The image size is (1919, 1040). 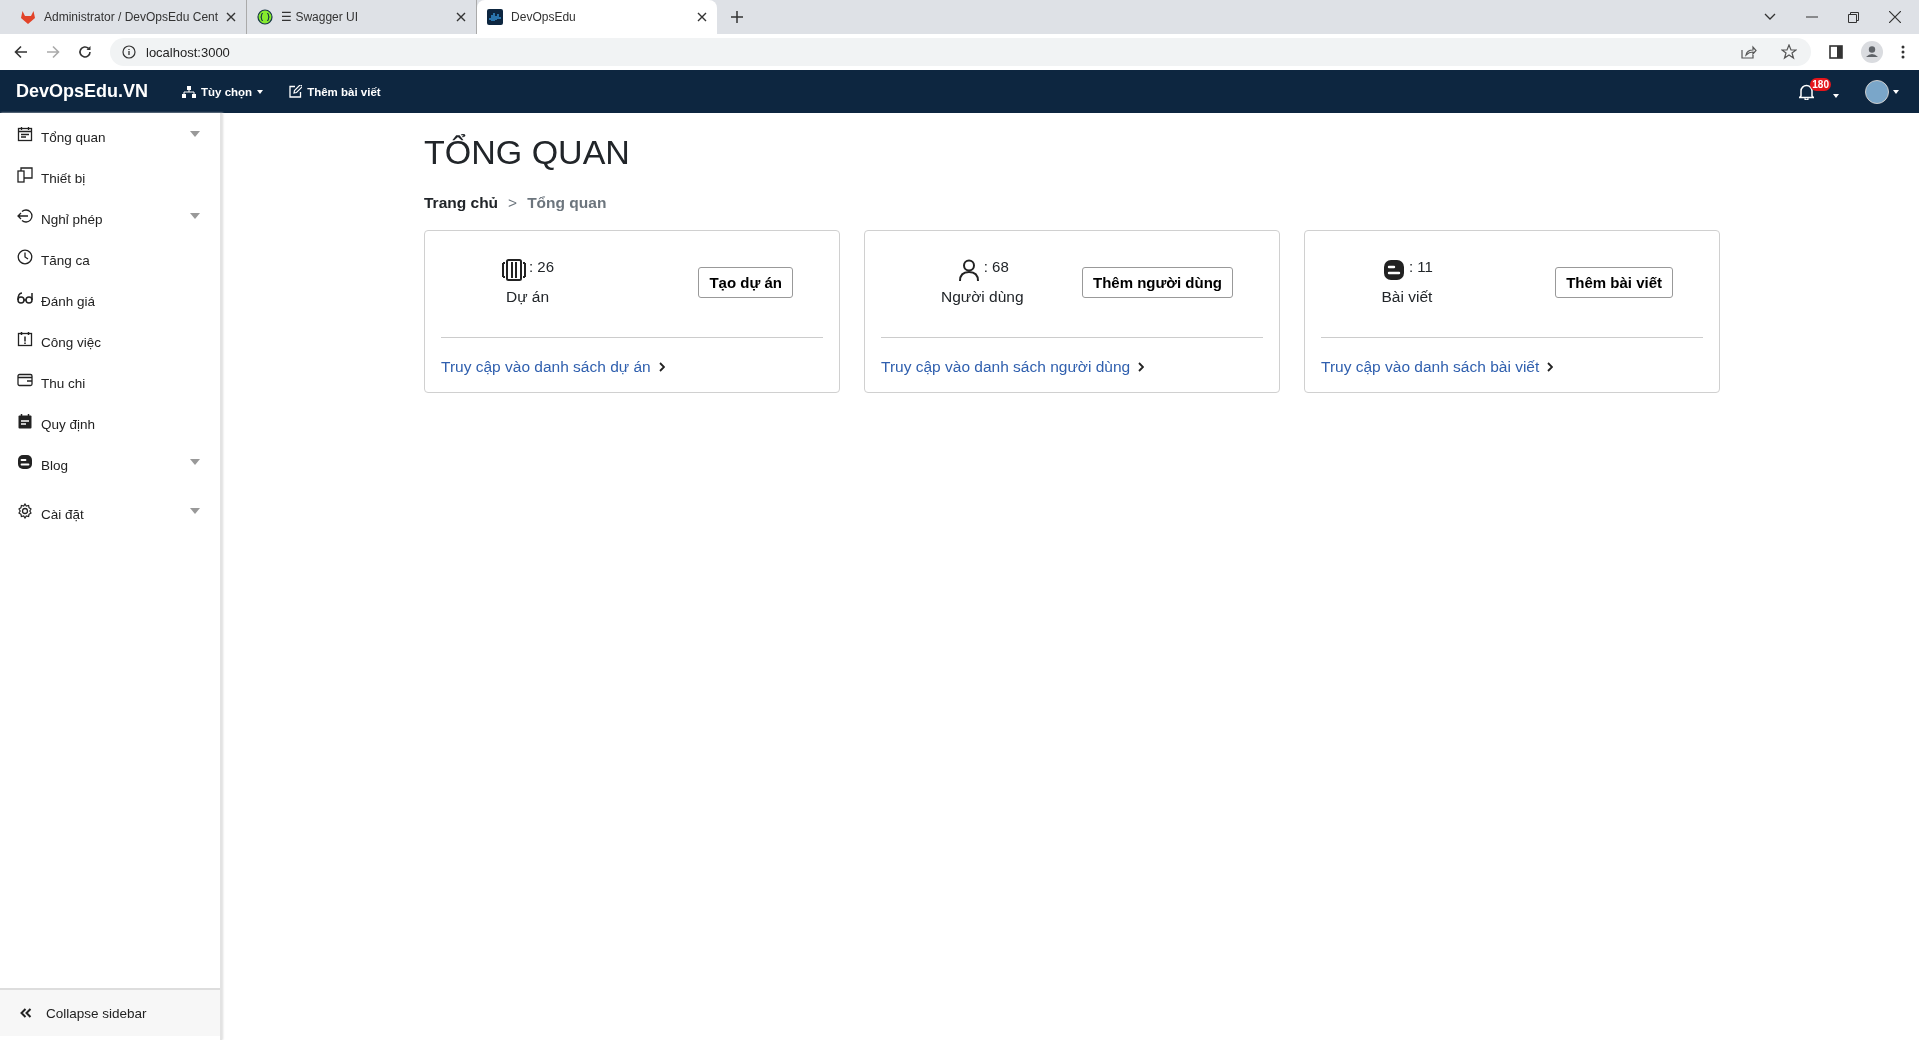 I want to click on list-link: Truy cập vào danh sách bài viết, so click(x=1437, y=367).